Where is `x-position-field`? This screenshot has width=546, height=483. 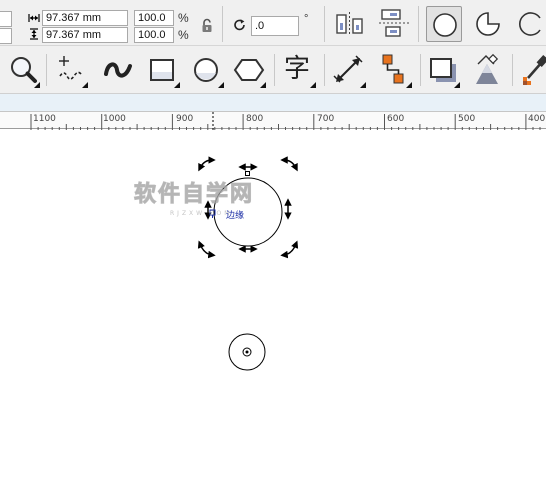 x-position-field is located at coordinates (6, 19).